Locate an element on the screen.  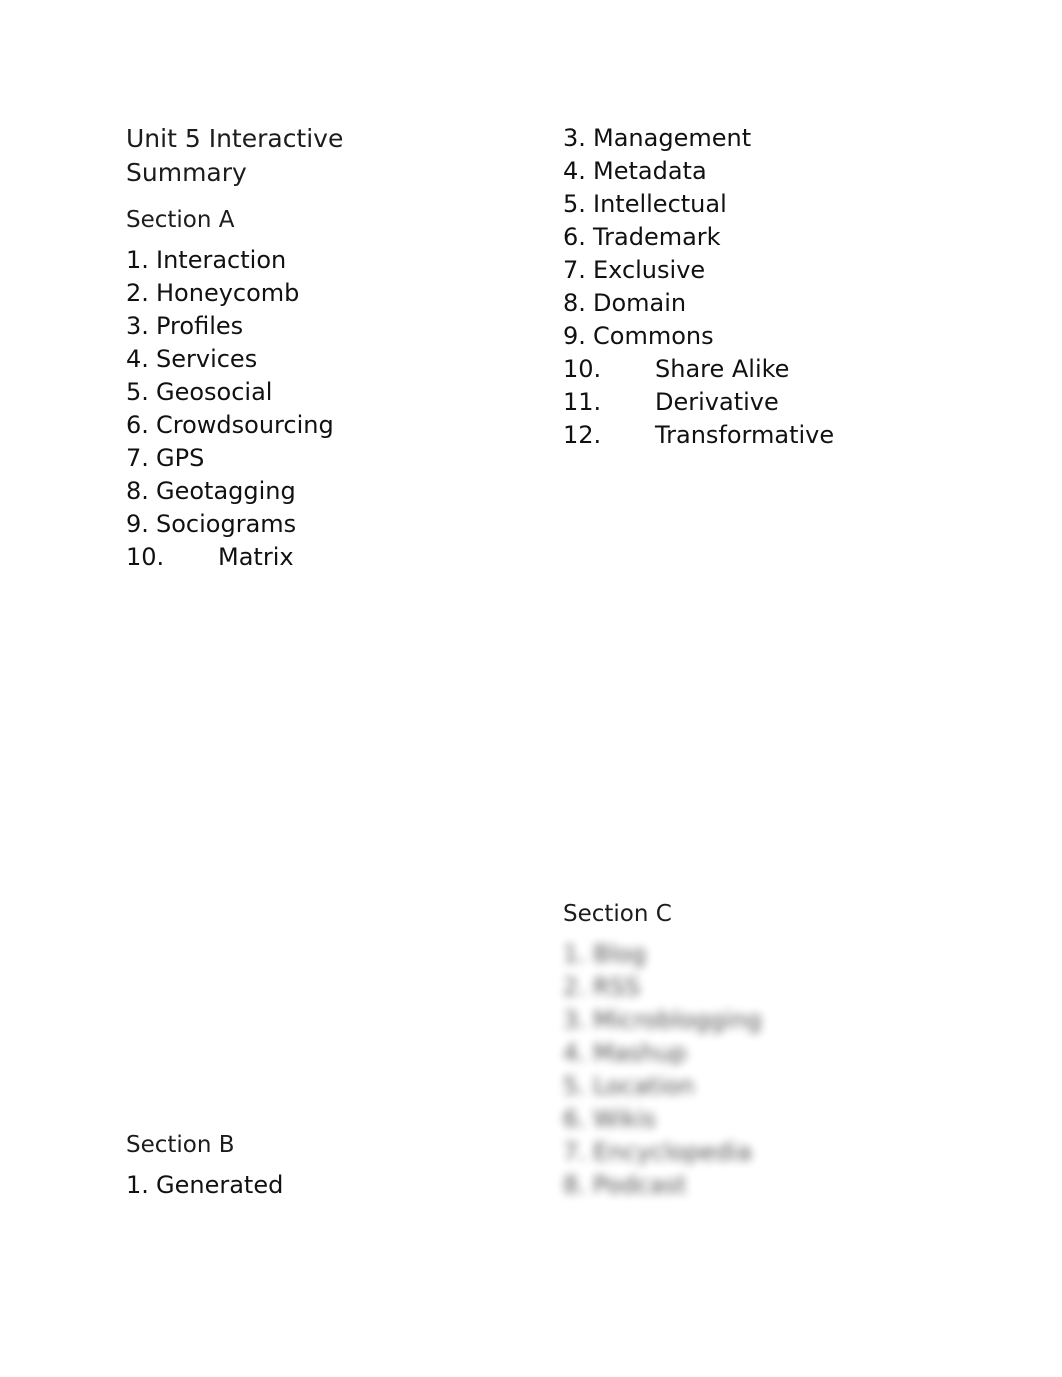
list-item-label: Commons is located at coordinates (653, 336).